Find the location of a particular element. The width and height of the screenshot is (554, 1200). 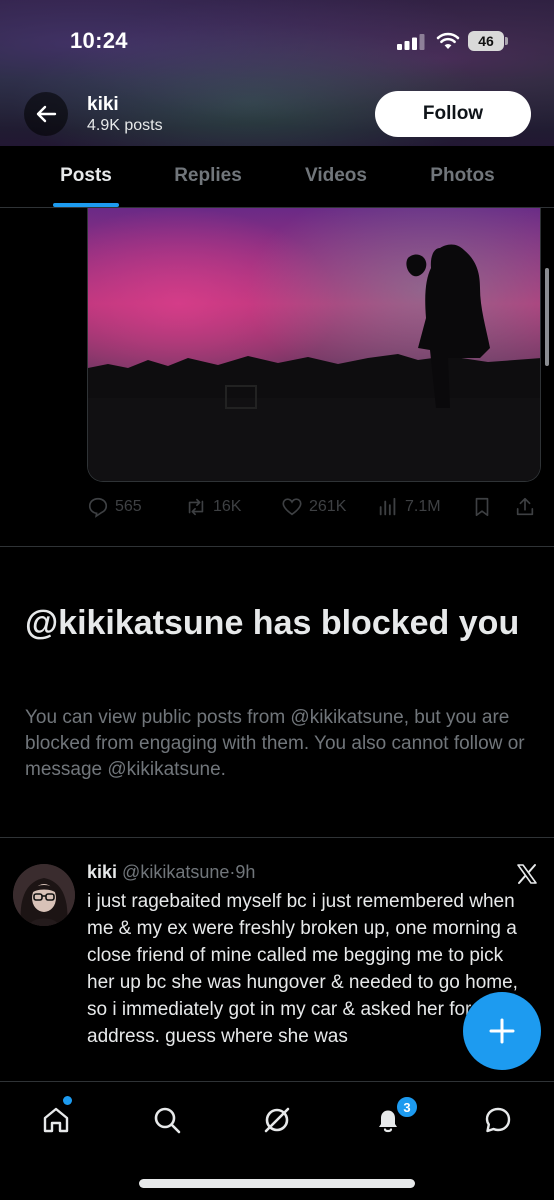

search-icon is located at coordinates (167, 1120).